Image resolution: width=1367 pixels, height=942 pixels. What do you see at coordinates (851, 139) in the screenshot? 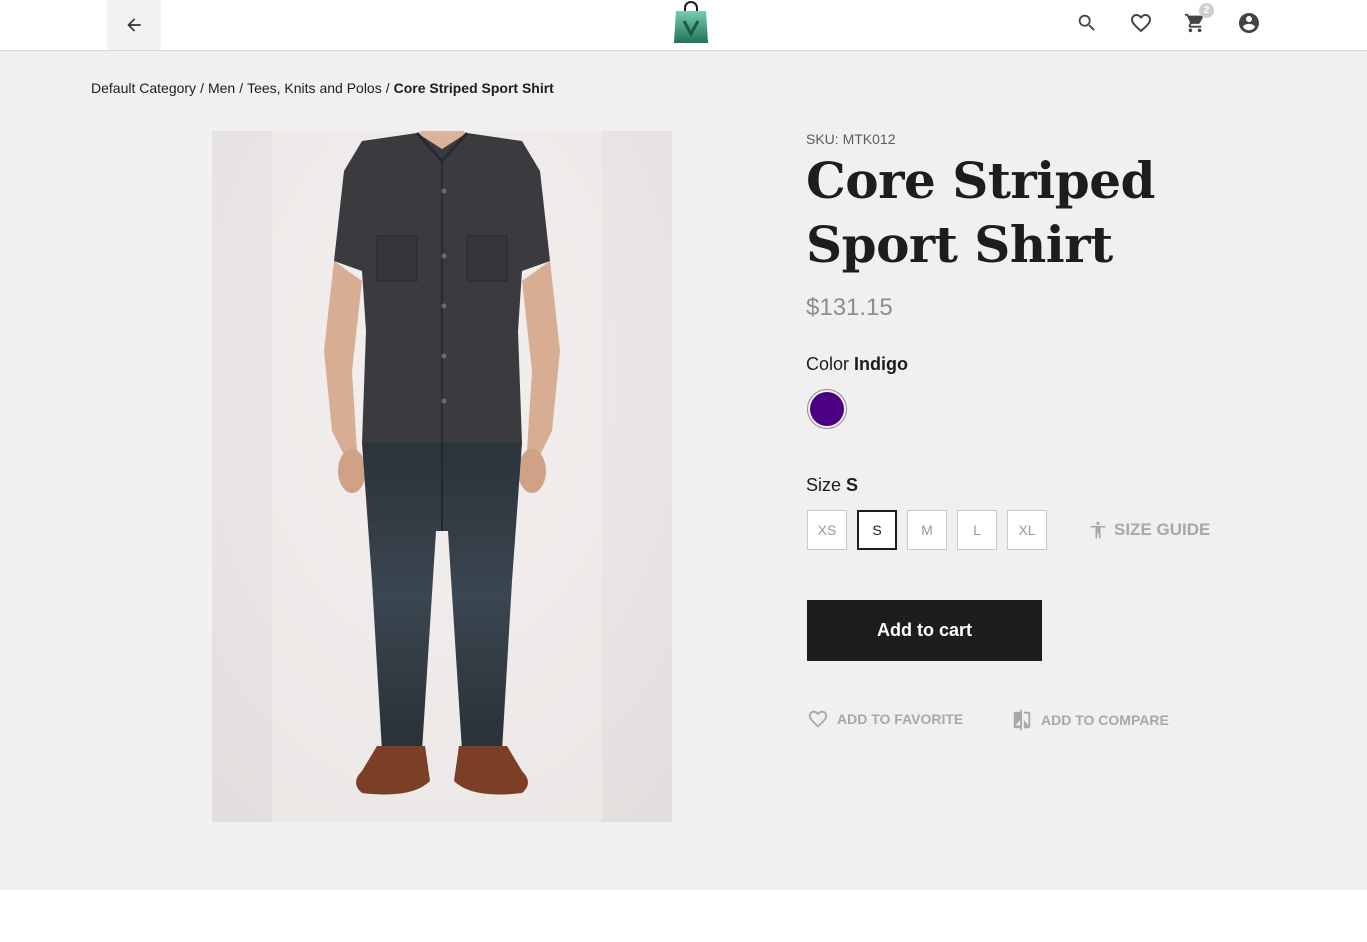
I see `product-sku: SKU: MTK012` at bounding box center [851, 139].